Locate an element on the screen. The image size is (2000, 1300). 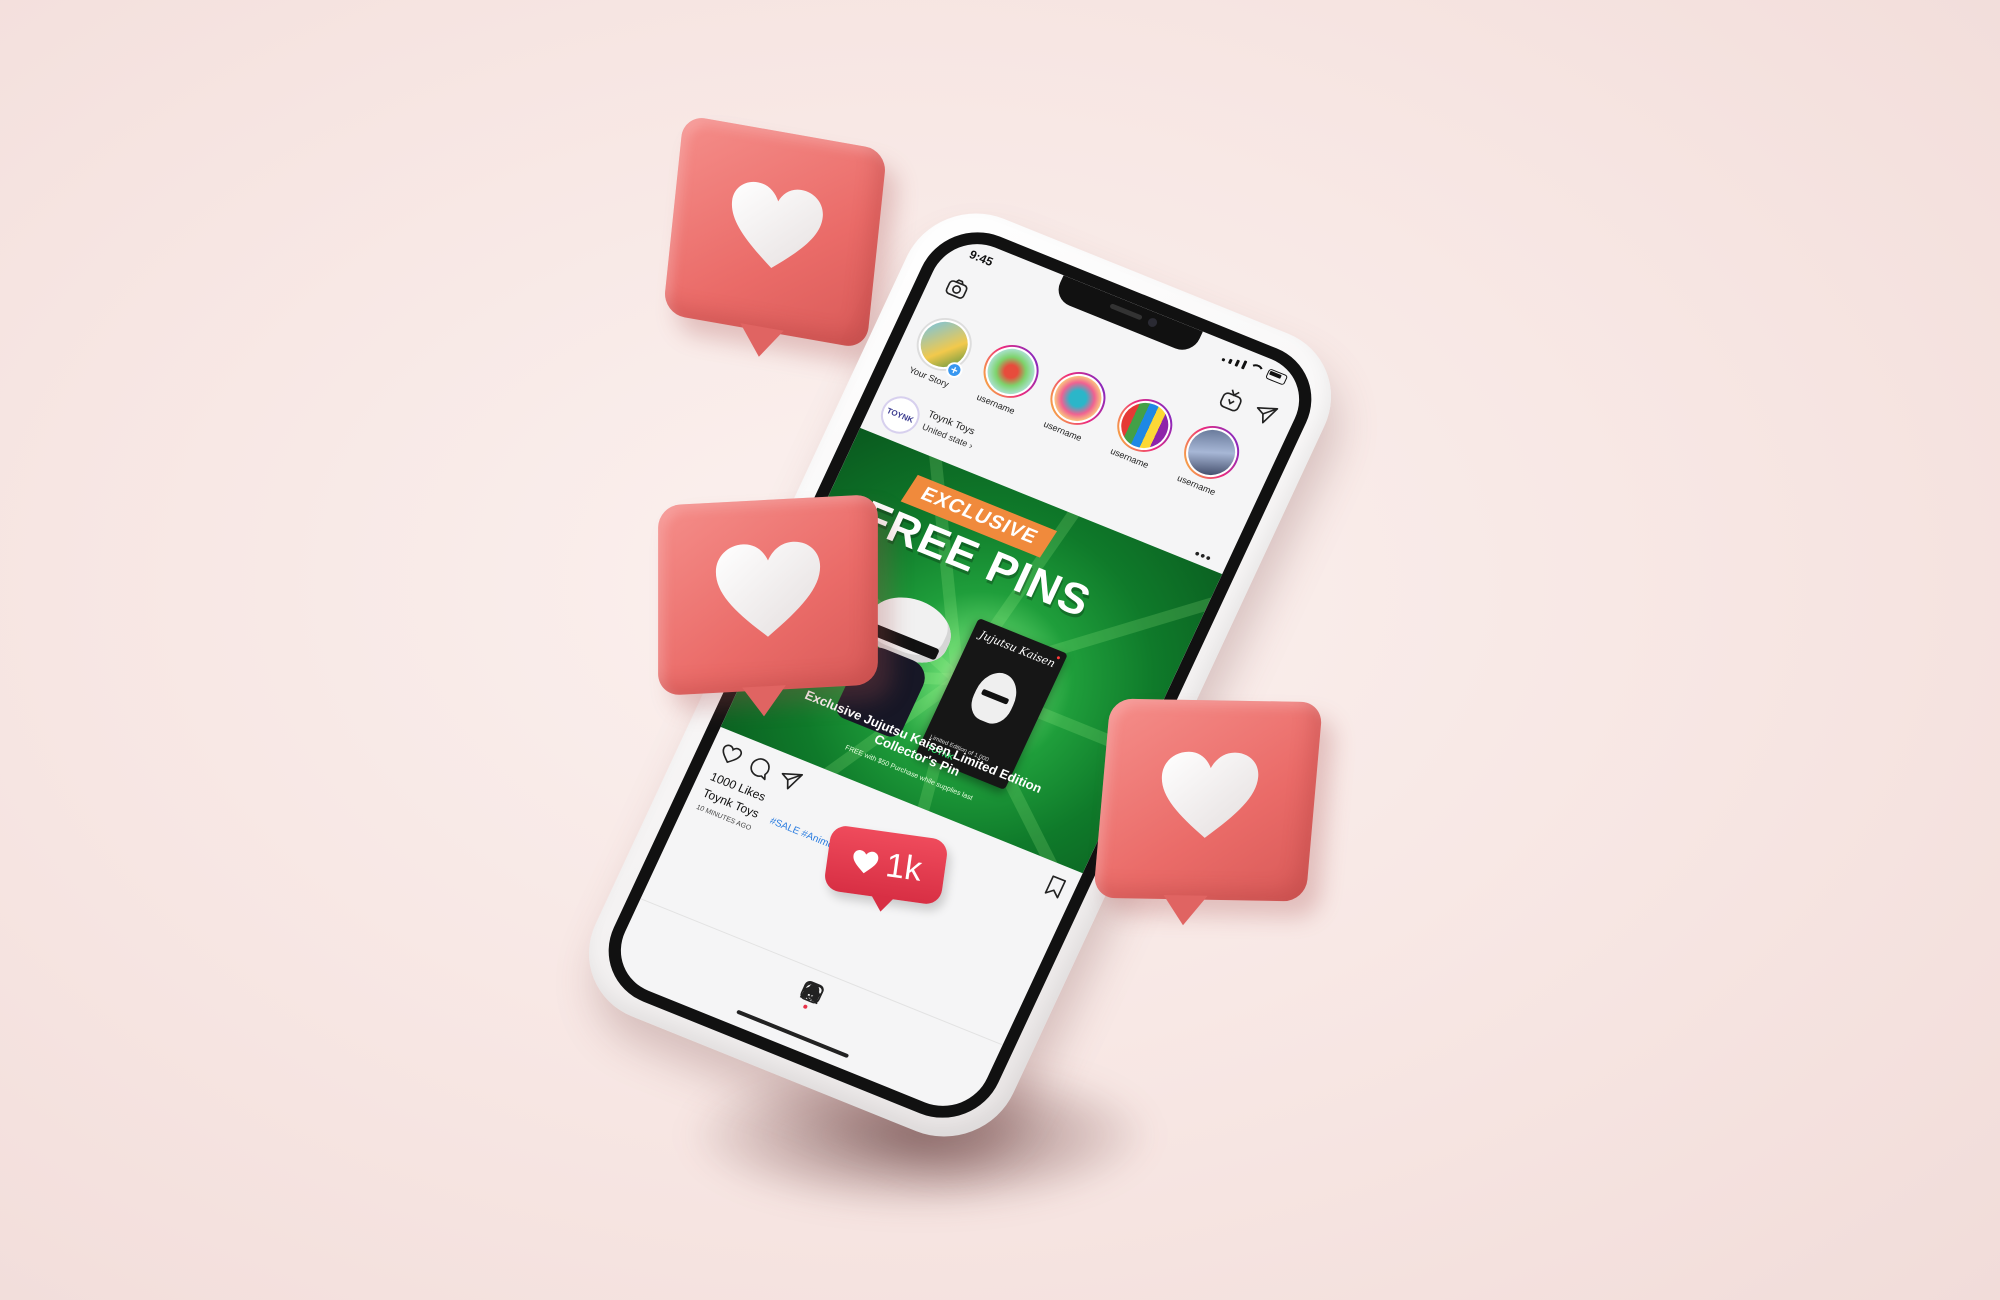
bookmark-icon is located at coordinates (1055, 887).